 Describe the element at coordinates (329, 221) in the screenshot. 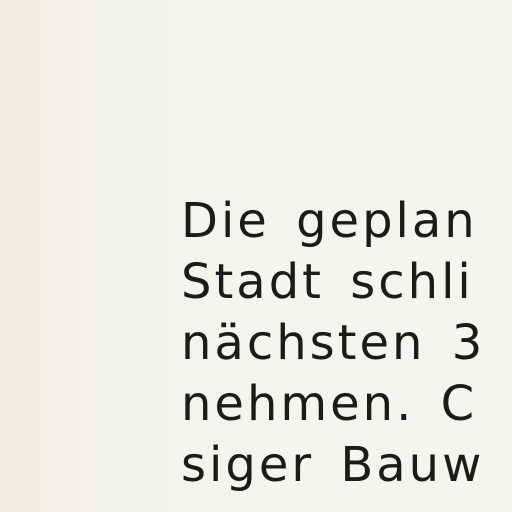

I see `text-line: Die geplan` at that location.